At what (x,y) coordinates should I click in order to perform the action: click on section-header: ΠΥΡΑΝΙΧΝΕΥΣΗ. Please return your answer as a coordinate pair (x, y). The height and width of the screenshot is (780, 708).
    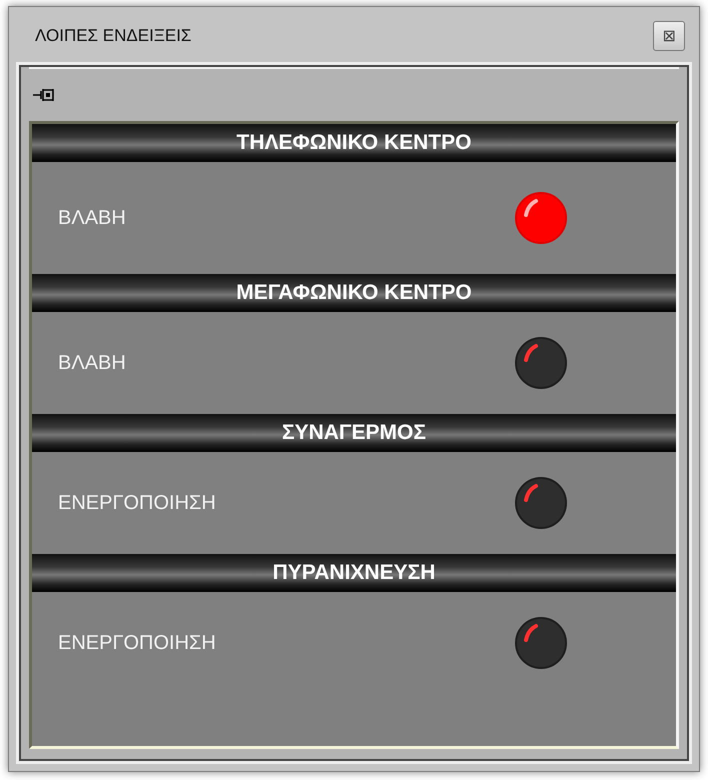
    Looking at the image, I should click on (354, 573).